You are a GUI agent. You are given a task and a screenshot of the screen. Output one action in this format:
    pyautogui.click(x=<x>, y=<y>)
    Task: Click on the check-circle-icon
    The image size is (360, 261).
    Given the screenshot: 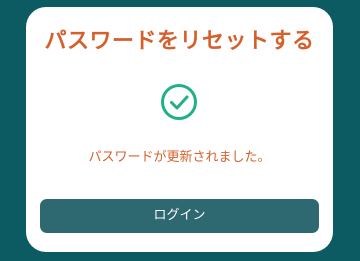 What is the action you would take?
    pyautogui.click(x=179, y=102)
    